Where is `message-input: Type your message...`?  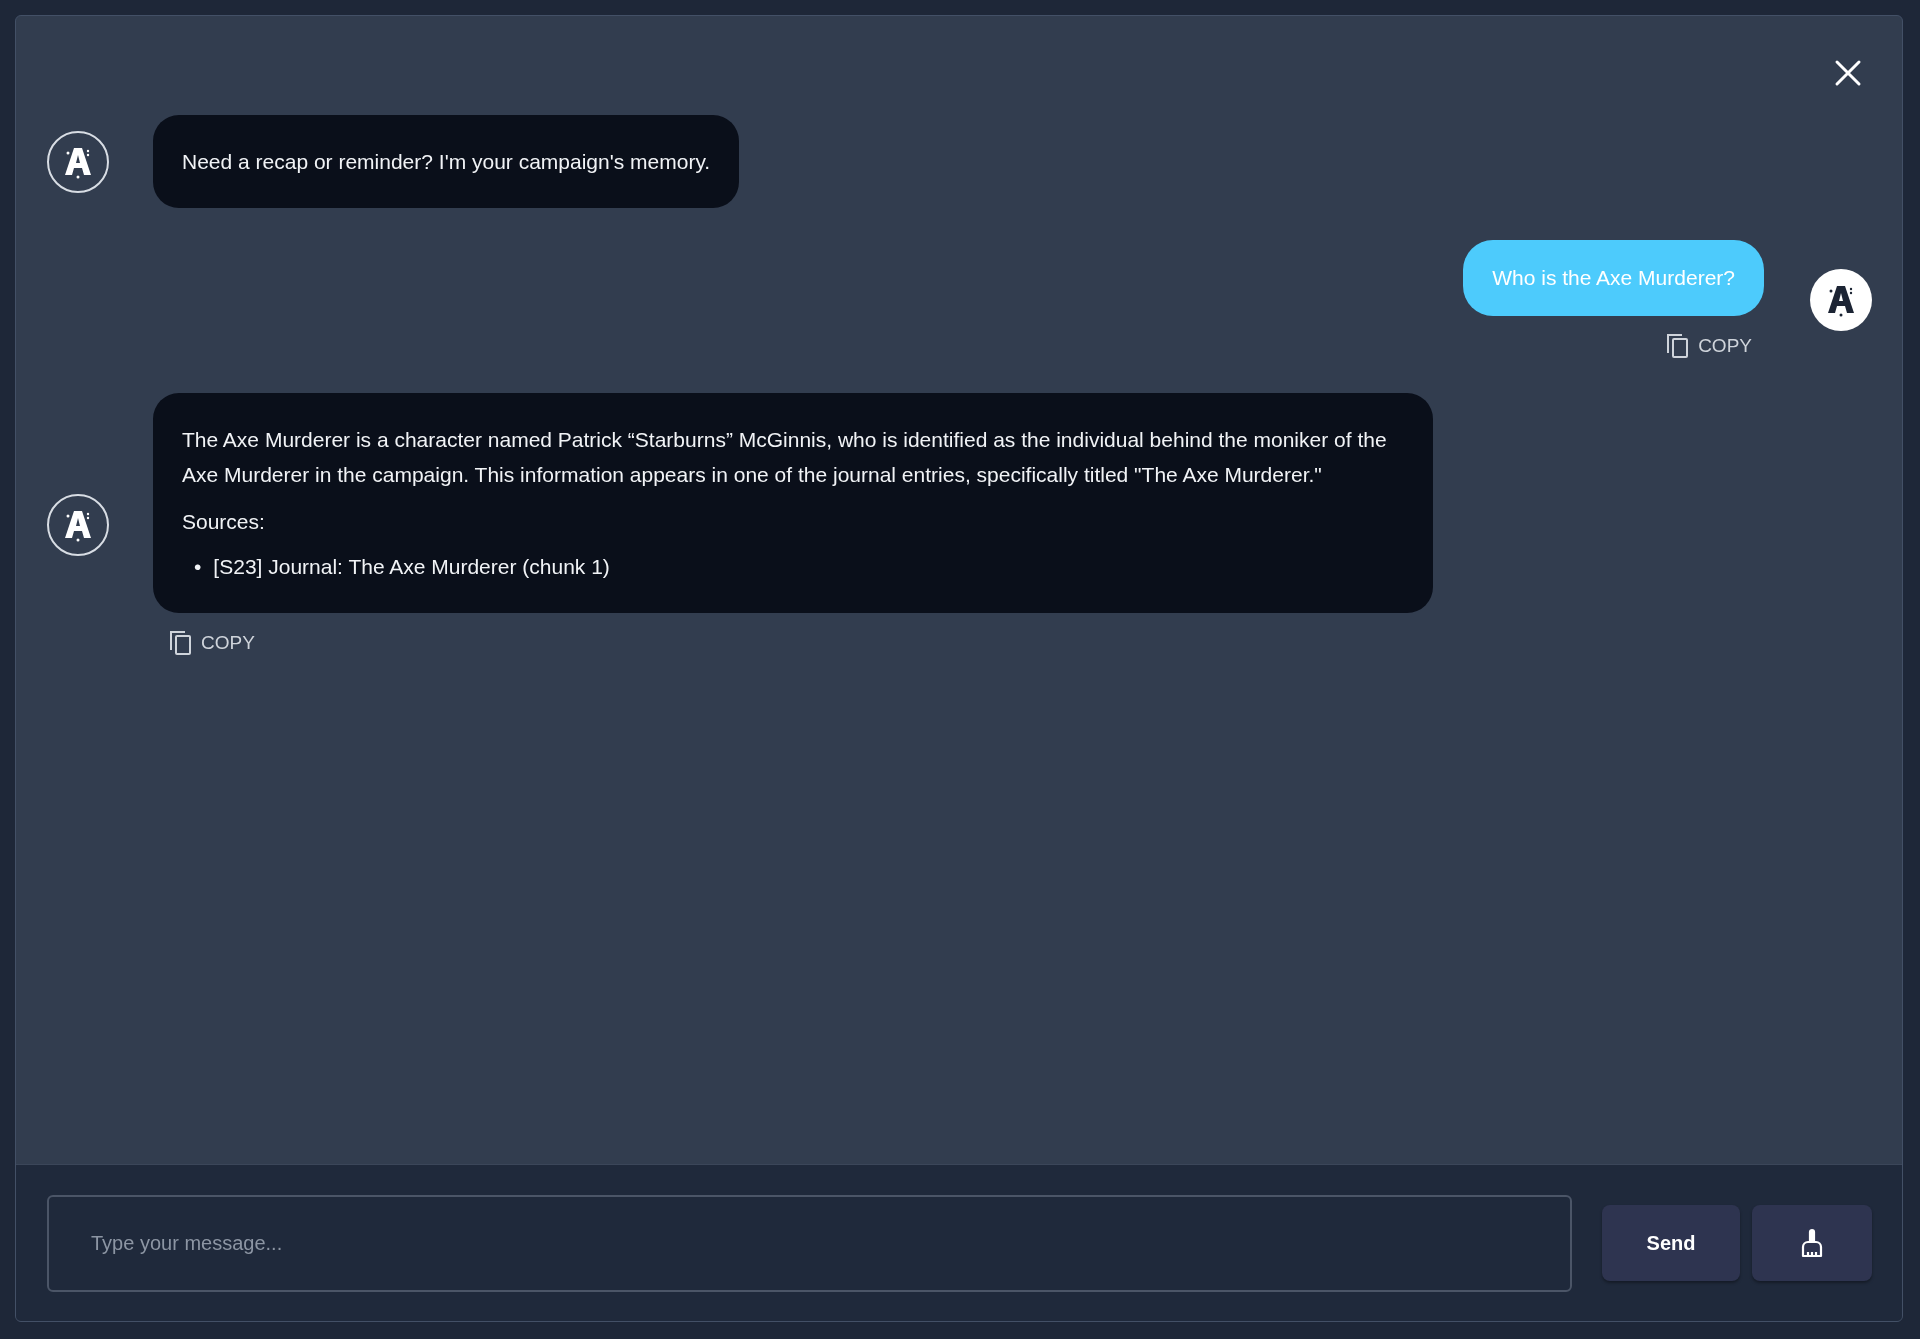 message-input: Type your message... is located at coordinates (809, 1243).